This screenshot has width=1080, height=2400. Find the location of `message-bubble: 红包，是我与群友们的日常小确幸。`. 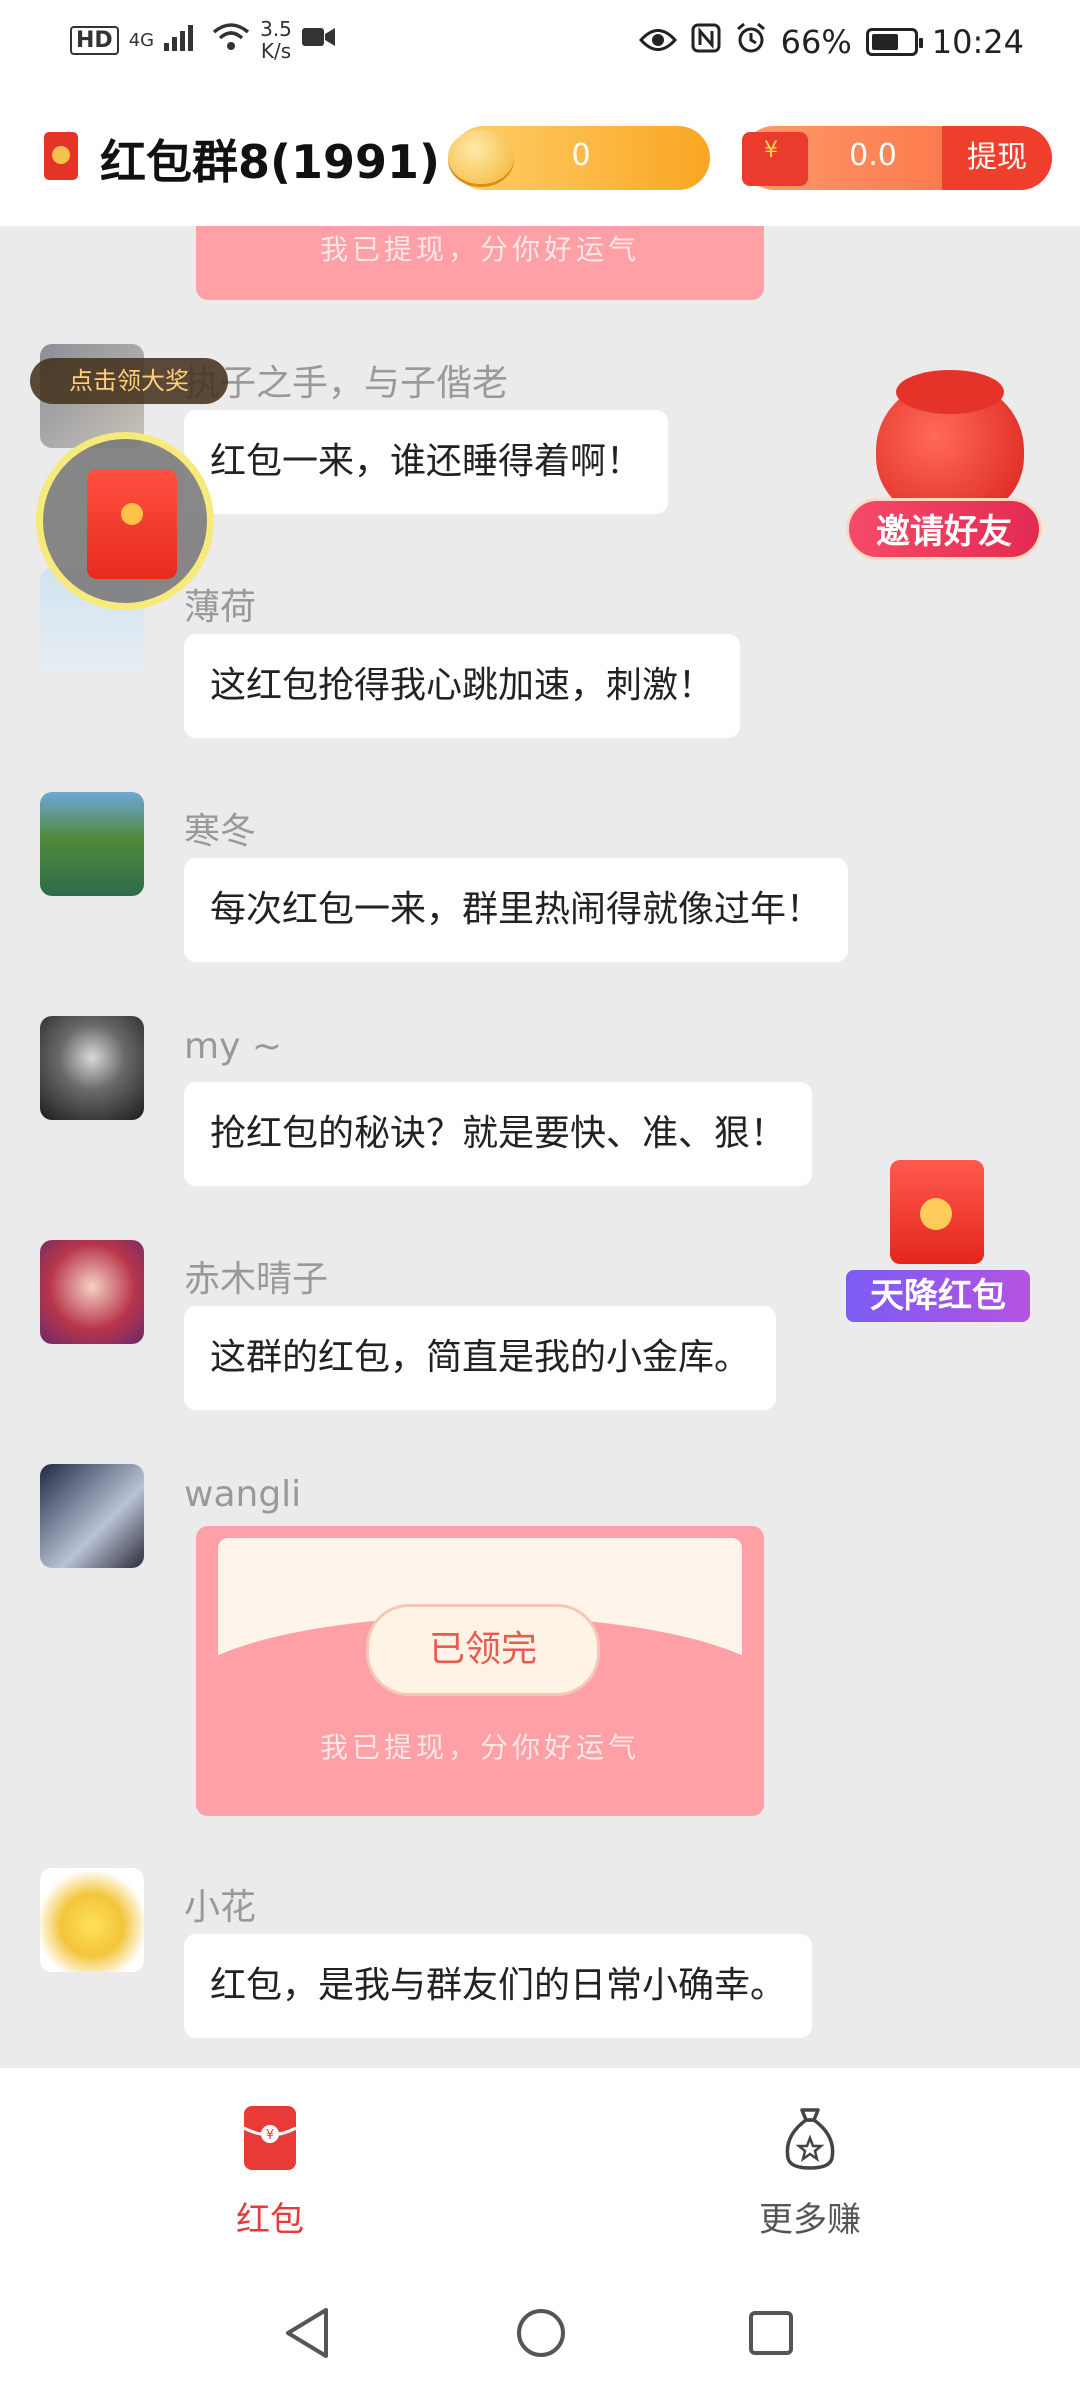

message-bubble: 红包，是我与群友们的日常小确幸。 is located at coordinates (498, 1986).